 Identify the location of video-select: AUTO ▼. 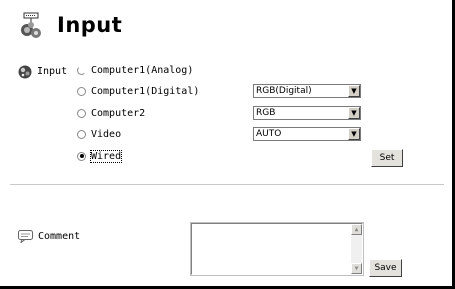
(307, 134).